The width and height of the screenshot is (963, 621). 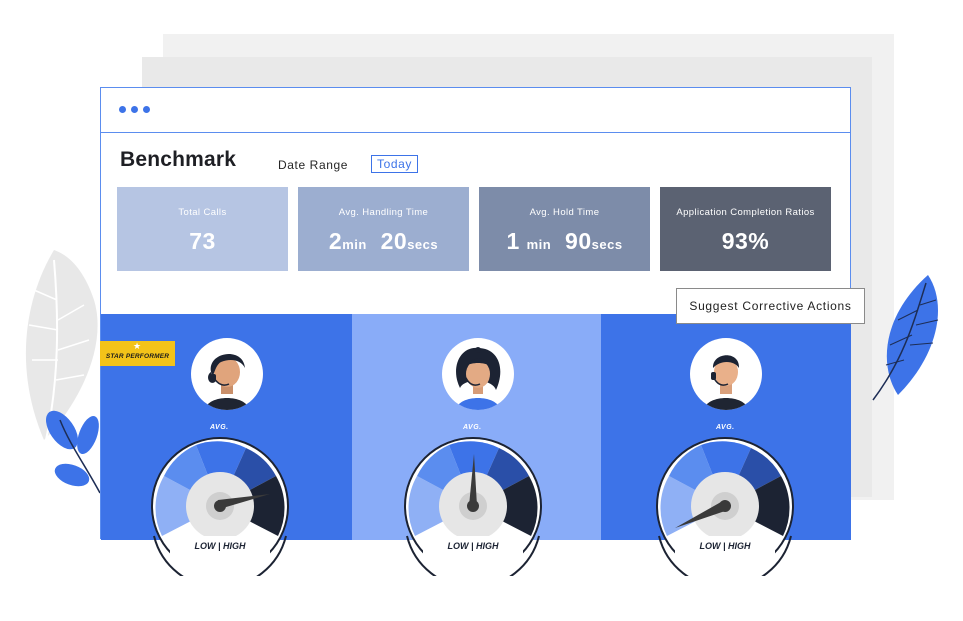 I want to click on star-icon: ★, so click(x=137, y=346).